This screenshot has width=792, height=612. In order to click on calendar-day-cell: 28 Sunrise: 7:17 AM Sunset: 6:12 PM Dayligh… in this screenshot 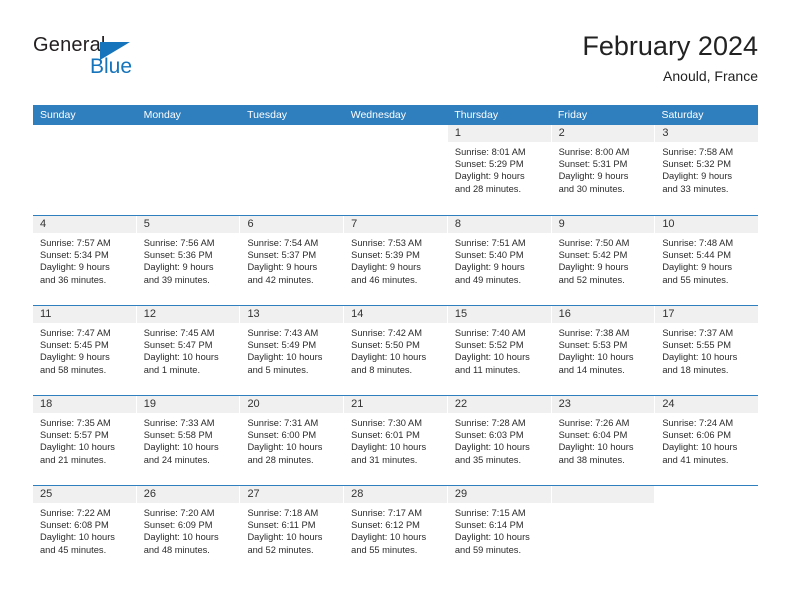, I will do `click(396, 530)`.